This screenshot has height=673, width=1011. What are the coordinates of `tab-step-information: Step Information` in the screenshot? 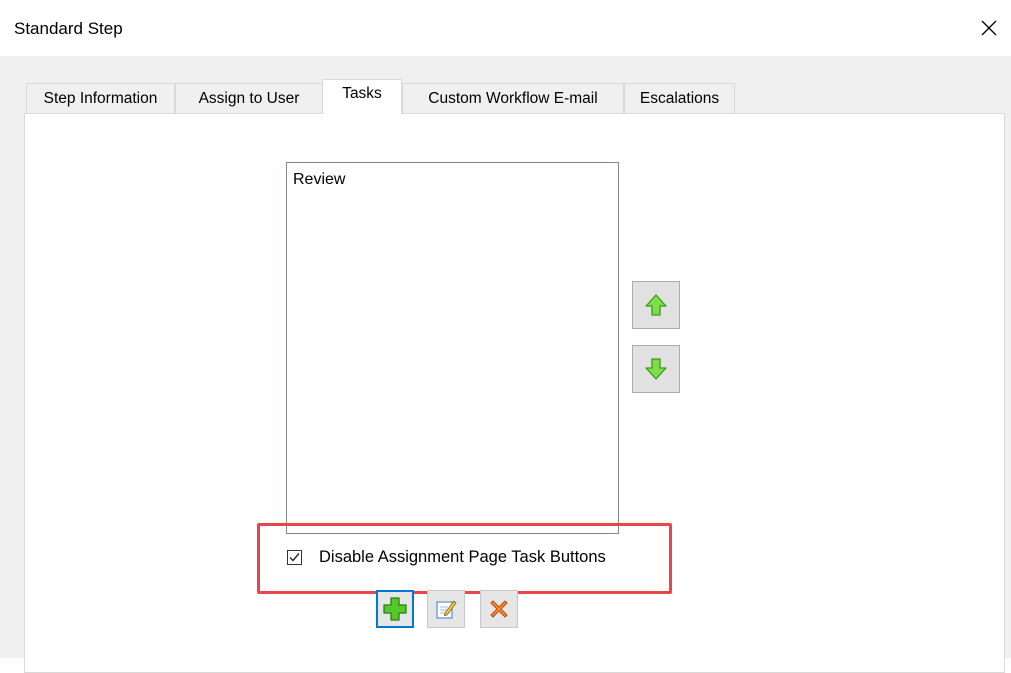 It's located at (100, 98).